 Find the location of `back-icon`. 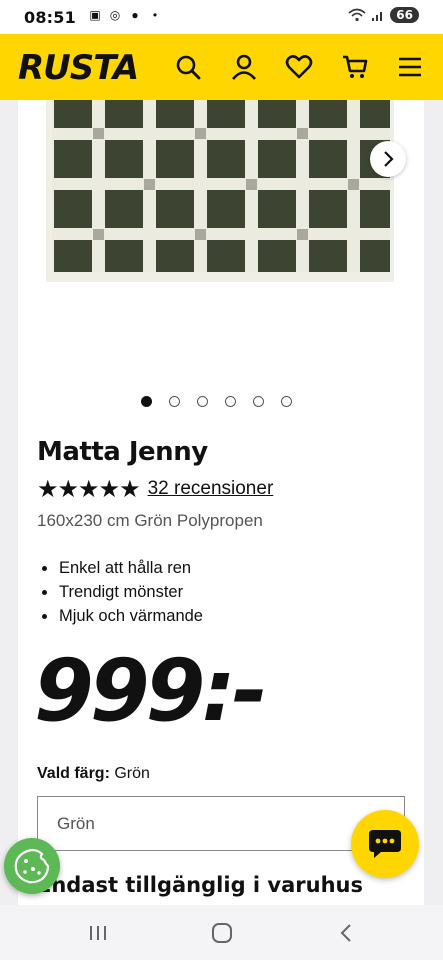

back-icon is located at coordinates (345, 933).